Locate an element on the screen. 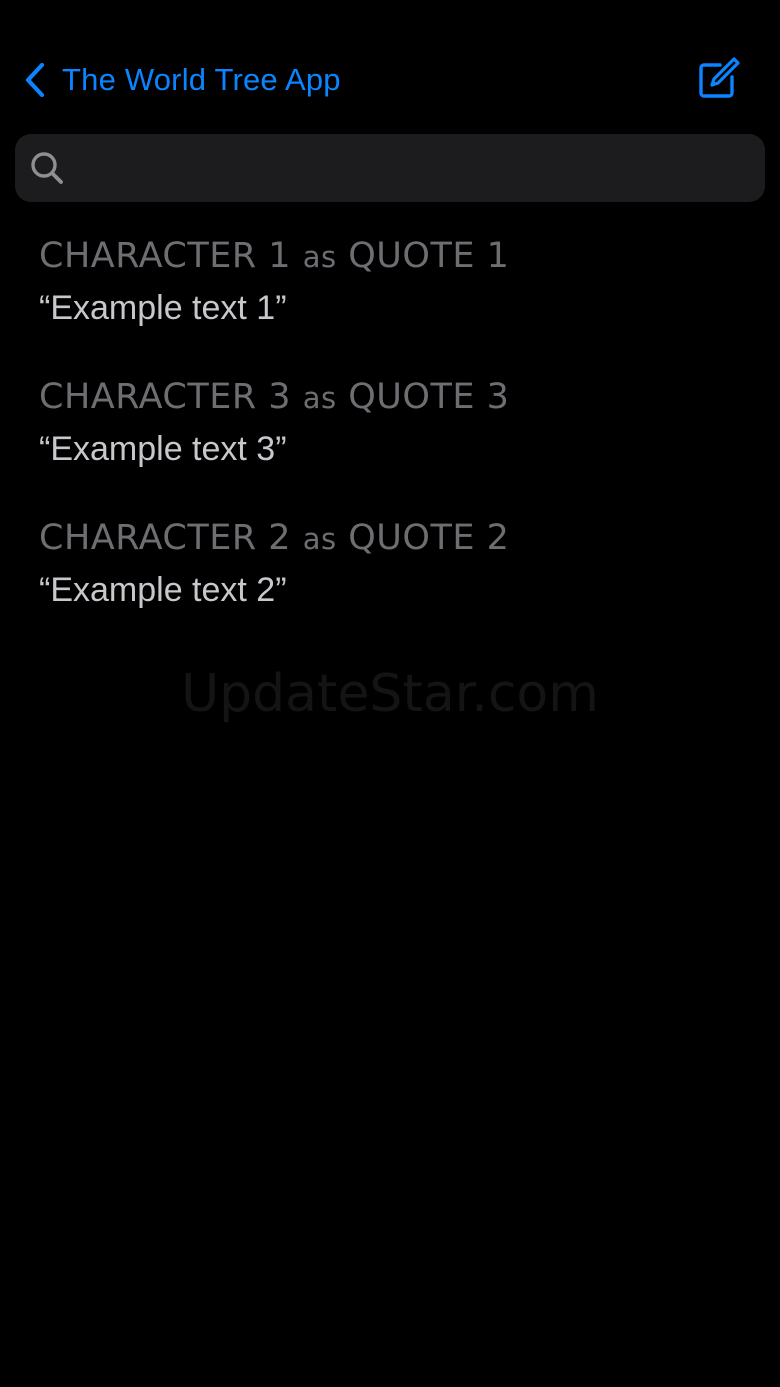  item-text: “Example text 1” is located at coordinates (163, 308).